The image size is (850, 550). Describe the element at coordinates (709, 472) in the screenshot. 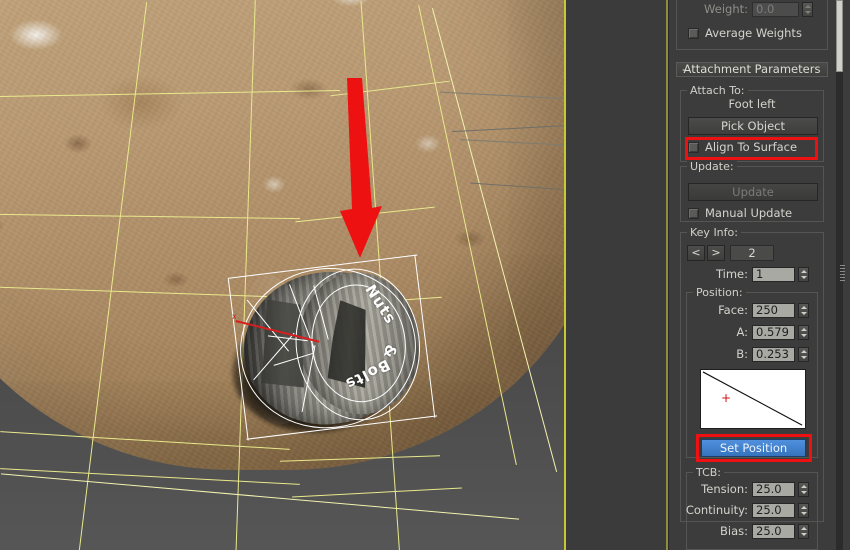

I see `tcb-group-title: TCB:` at that location.